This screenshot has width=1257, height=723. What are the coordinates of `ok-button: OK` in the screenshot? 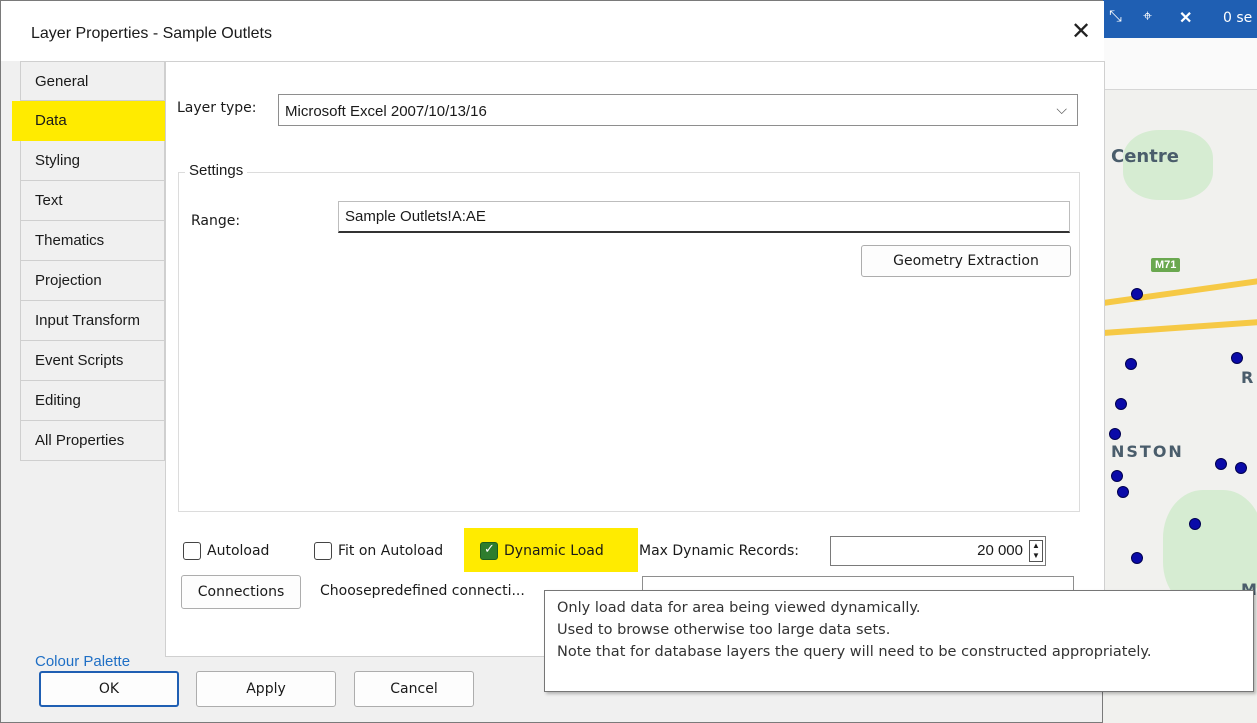 It's located at (109, 689).